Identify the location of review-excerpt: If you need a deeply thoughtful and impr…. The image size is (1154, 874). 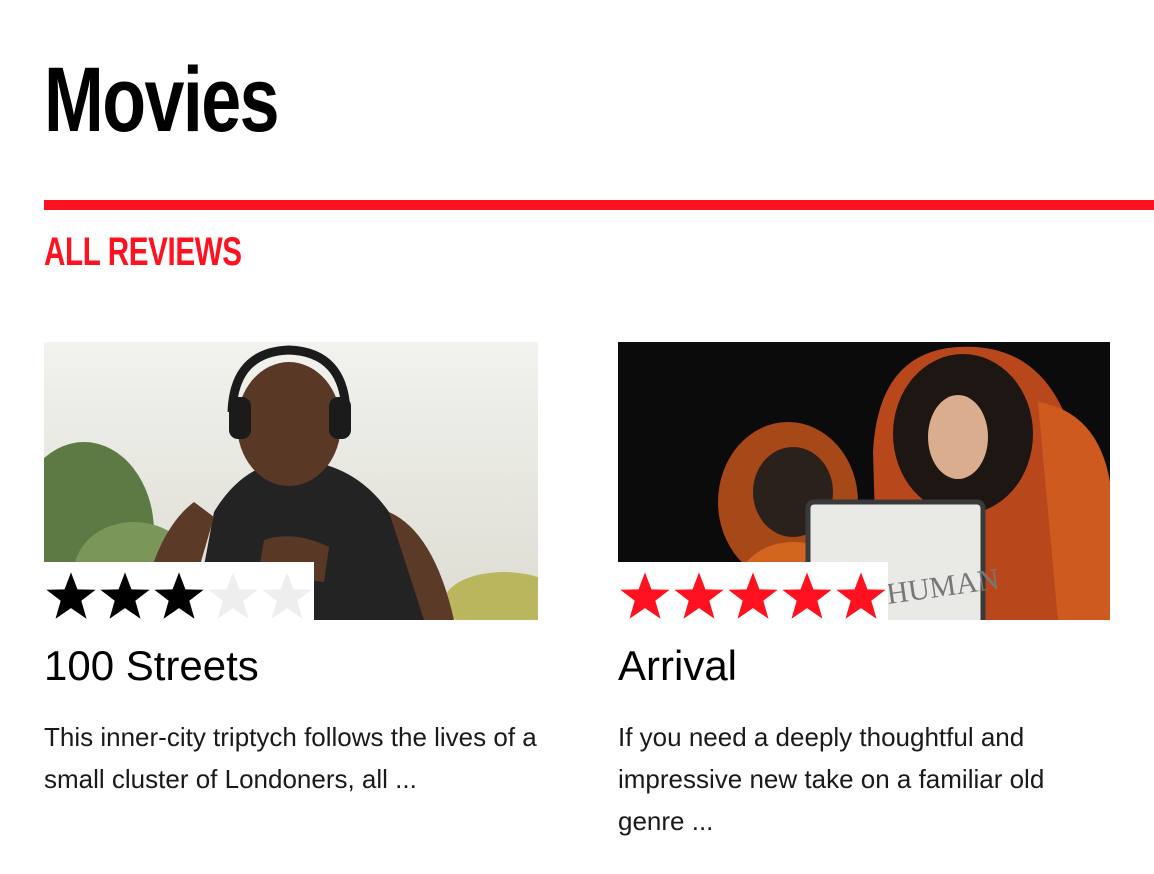
(831, 779).